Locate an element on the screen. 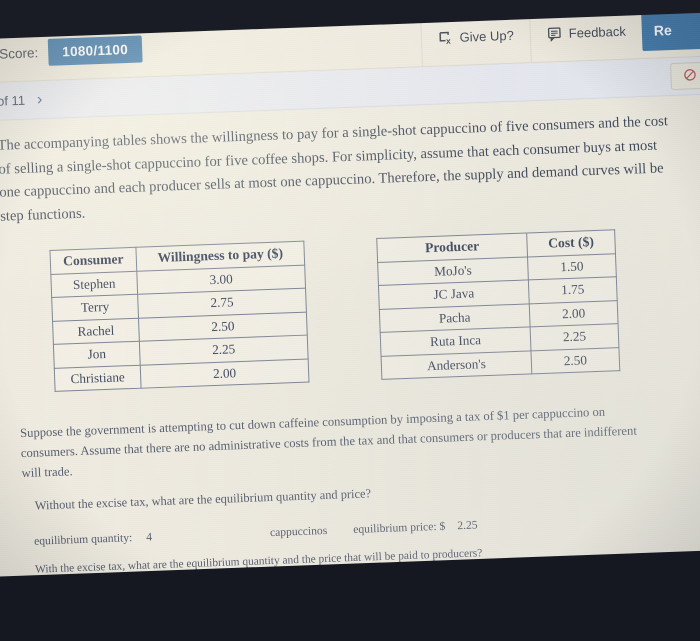 Image resolution: width=700 pixels, height=641 pixels. give-up-label: Give Up? is located at coordinates (487, 36).